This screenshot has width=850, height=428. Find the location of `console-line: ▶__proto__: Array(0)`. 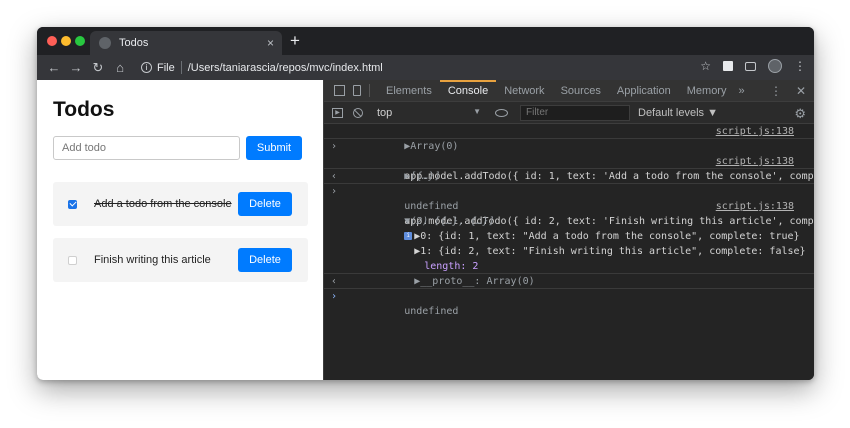

console-line: ▶__proto__: Array(0) is located at coordinates (569, 273).